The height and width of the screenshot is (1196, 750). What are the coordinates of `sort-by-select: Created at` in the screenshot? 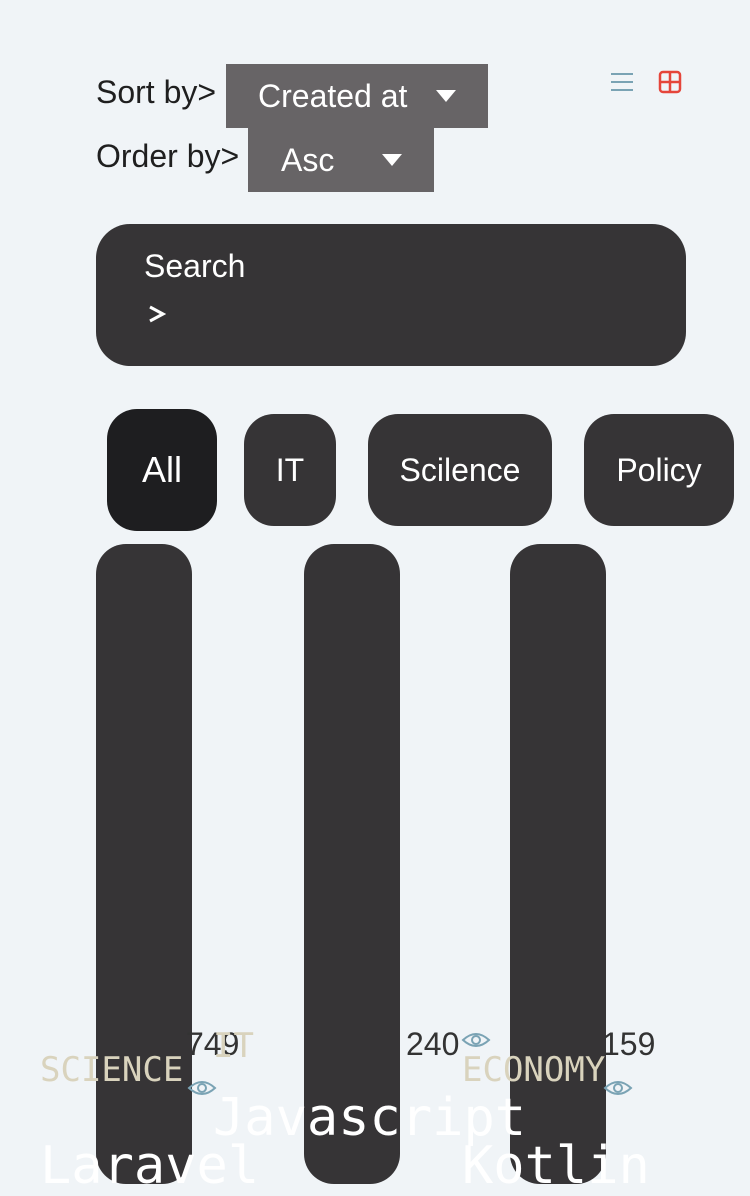 It's located at (357, 96).